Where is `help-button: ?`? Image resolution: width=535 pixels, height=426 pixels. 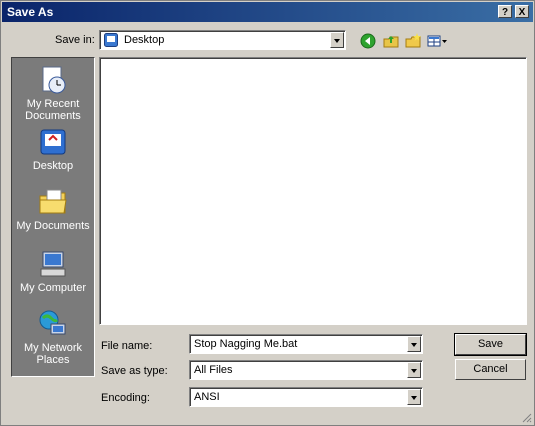 help-button: ? is located at coordinates (505, 11).